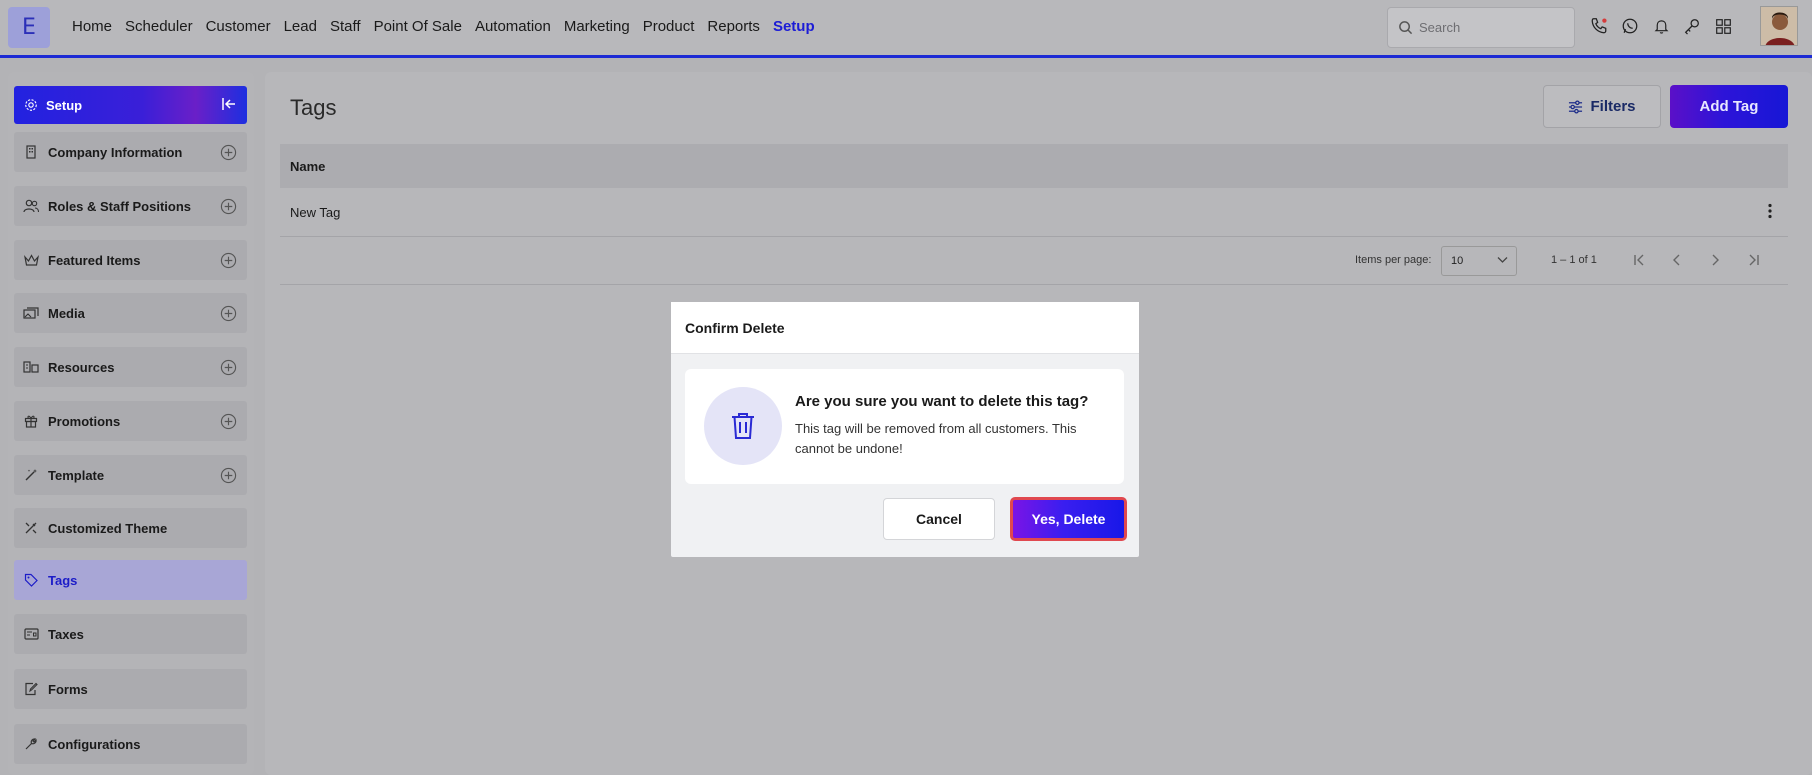  What do you see at coordinates (66, 634) in the screenshot?
I see `sidebar-item-label: Taxes` at bounding box center [66, 634].